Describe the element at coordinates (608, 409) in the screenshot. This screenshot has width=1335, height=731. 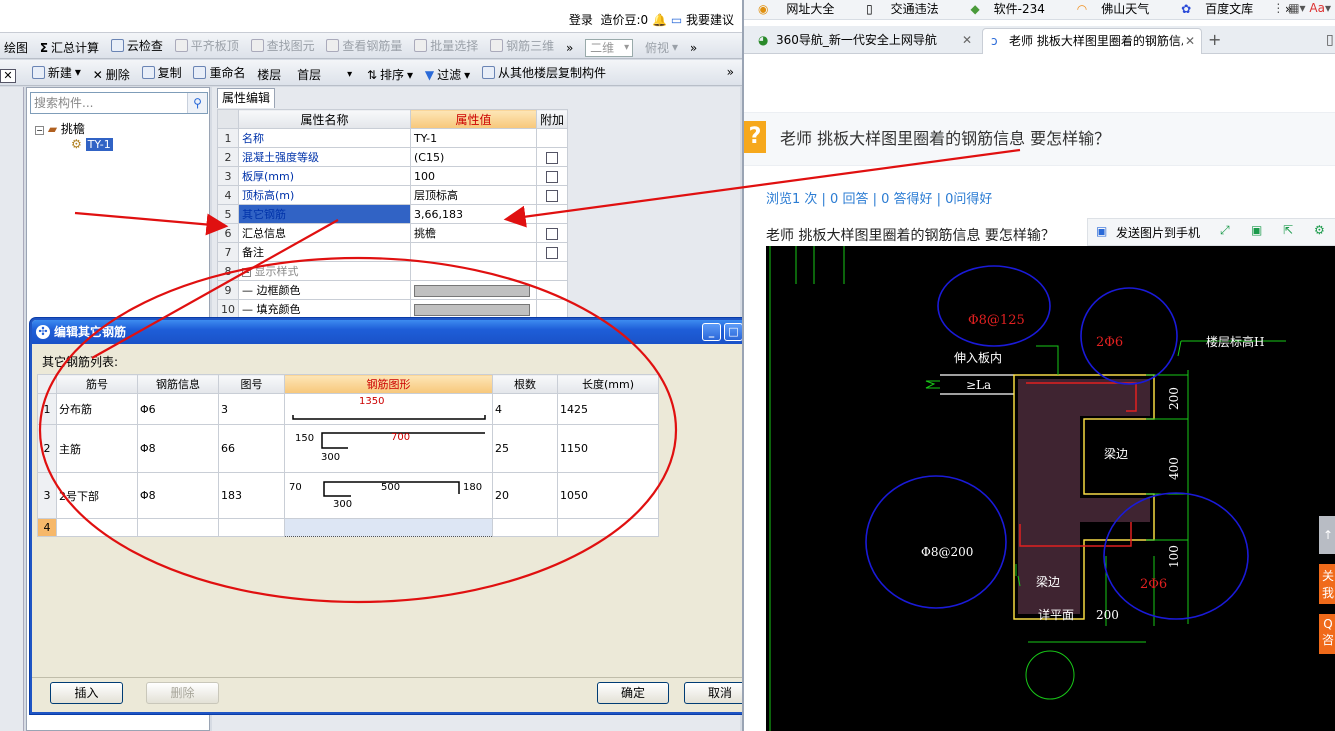
I see `length-cell: 1425` at that location.